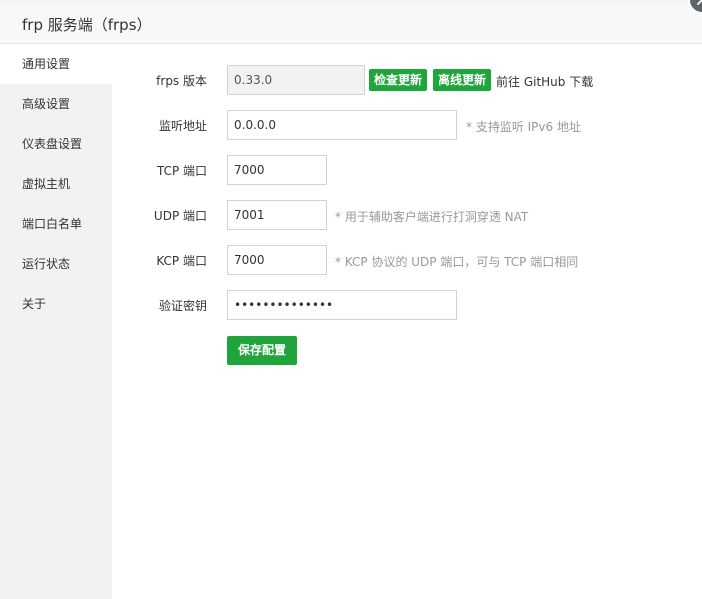 The width and height of the screenshot is (702, 599). What do you see at coordinates (398, 80) in the screenshot?
I see `check-update-button: 检查更新` at bounding box center [398, 80].